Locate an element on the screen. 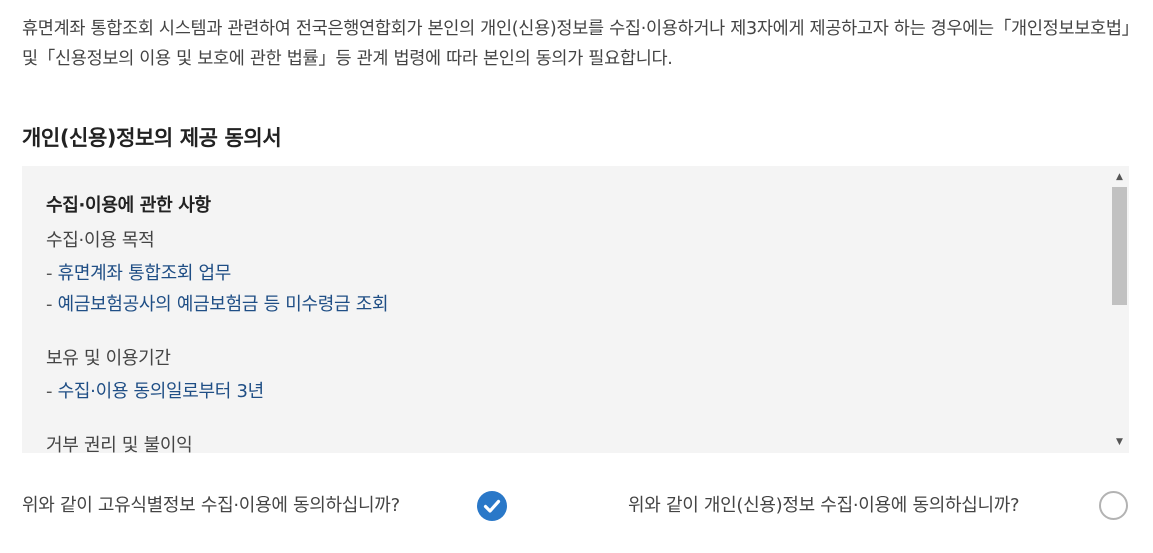 Image resolution: width=1153 pixels, height=553 pixels. section-title: 개인(신용)정보의 제공 동의서 is located at coordinates (152, 138).